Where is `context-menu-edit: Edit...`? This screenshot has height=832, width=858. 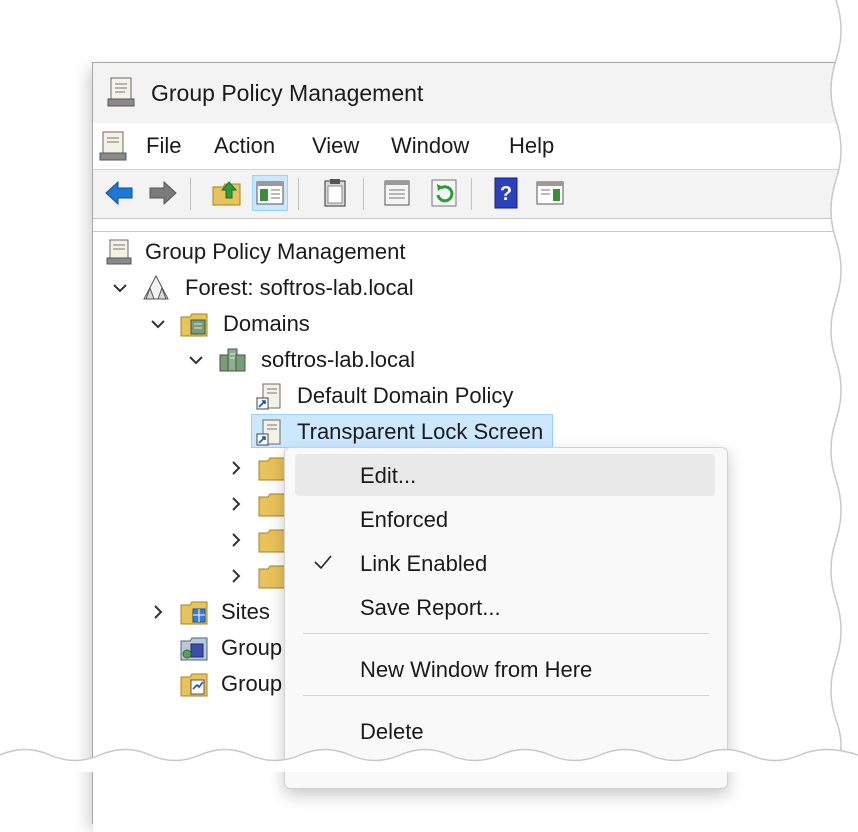
context-menu-edit: Edit... is located at coordinates (505, 475).